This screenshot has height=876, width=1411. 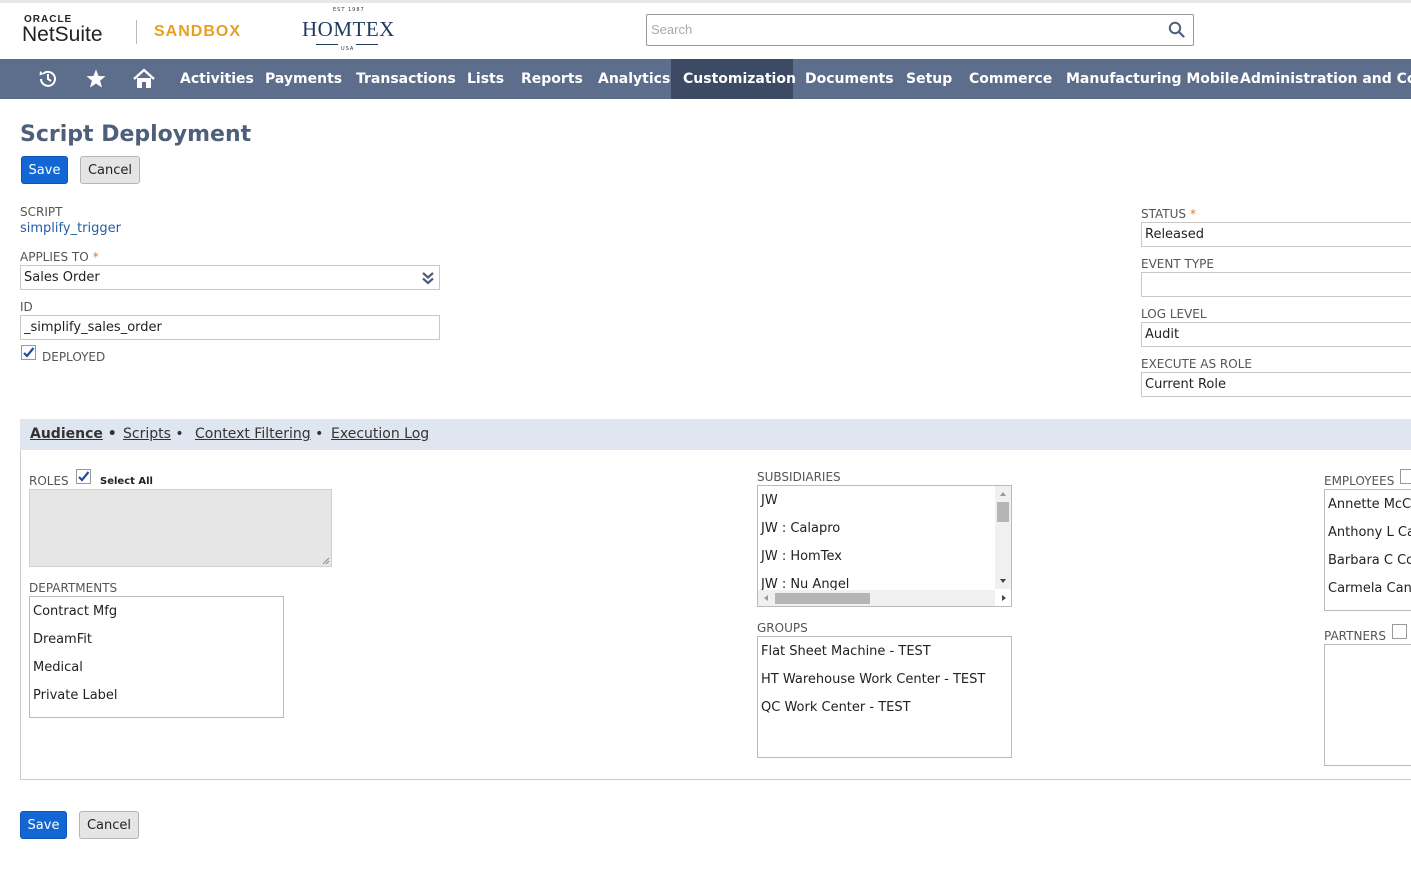 I want to click on nav-activities: Activities, so click(x=217, y=79).